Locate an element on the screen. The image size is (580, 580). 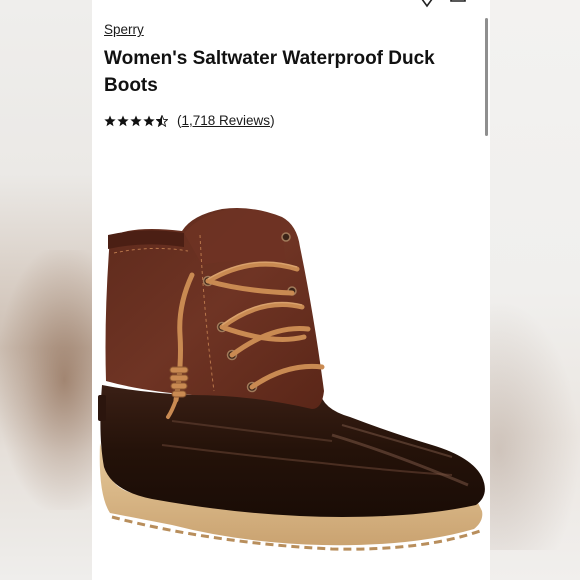
shopping-bag-icon is located at coordinates (458, 1).